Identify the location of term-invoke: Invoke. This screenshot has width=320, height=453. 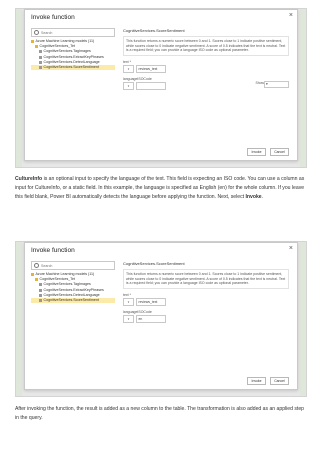
(253, 197).